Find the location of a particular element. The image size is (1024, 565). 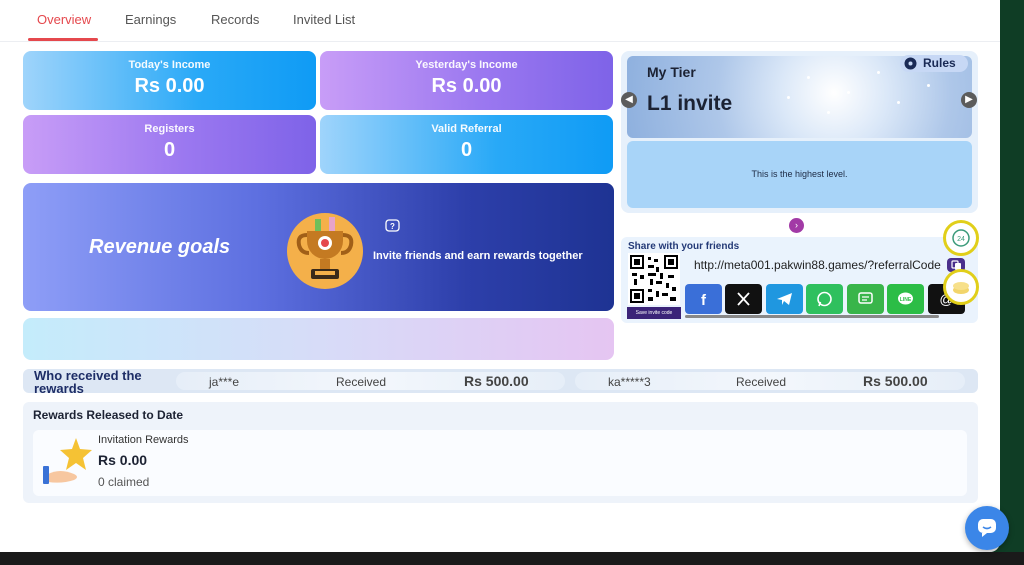

telegram-icon is located at coordinates (784, 299).